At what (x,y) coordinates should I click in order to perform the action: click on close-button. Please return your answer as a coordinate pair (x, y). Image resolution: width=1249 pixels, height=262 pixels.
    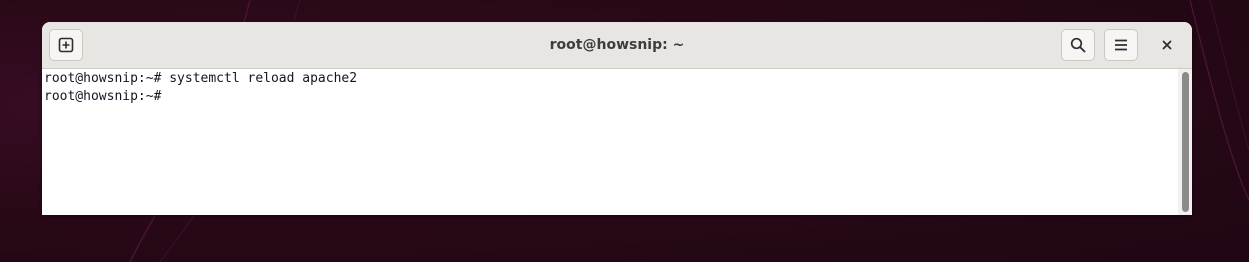
    Looking at the image, I should click on (1167, 45).